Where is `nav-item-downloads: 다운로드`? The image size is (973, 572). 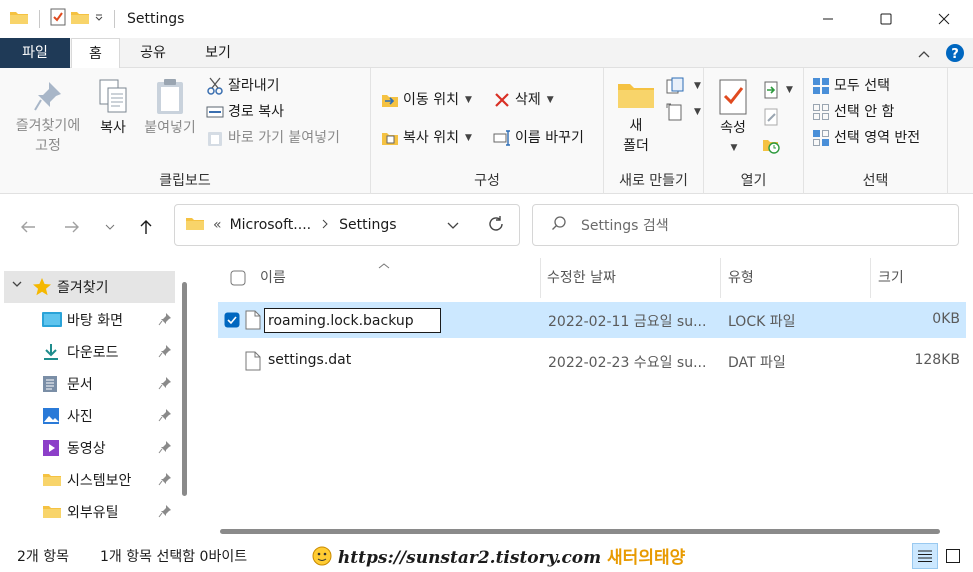 nav-item-downloads: 다운로드 is located at coordinates (88, 352).